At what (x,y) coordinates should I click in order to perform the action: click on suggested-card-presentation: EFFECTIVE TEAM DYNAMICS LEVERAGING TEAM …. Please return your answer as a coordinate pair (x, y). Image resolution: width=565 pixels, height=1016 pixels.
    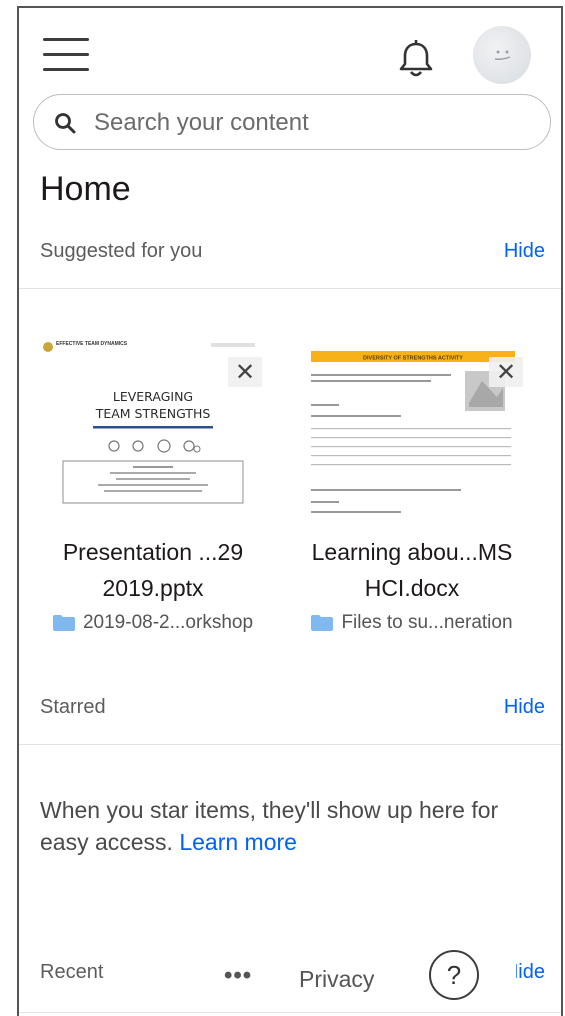
    Looking at the image, I should click on (153, 483).